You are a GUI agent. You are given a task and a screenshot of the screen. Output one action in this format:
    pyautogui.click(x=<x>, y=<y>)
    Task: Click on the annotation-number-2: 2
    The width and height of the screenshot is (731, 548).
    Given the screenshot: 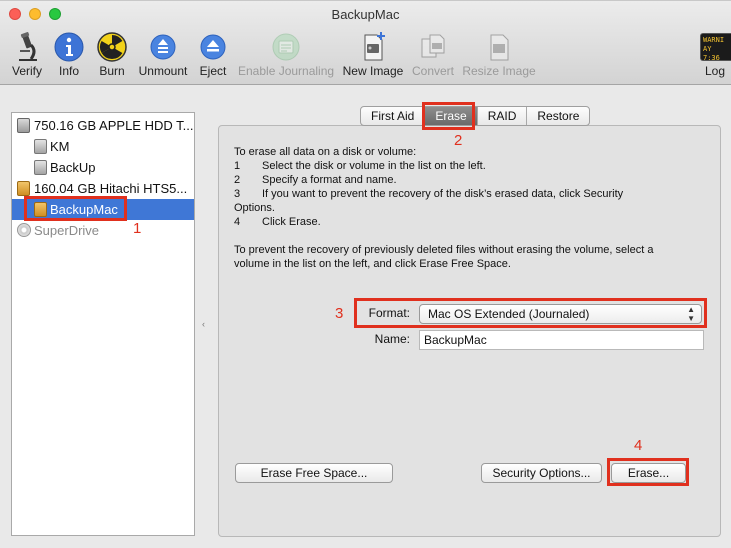 What is the action you would take?
    pyautogui.click(x=458, y=140)
    